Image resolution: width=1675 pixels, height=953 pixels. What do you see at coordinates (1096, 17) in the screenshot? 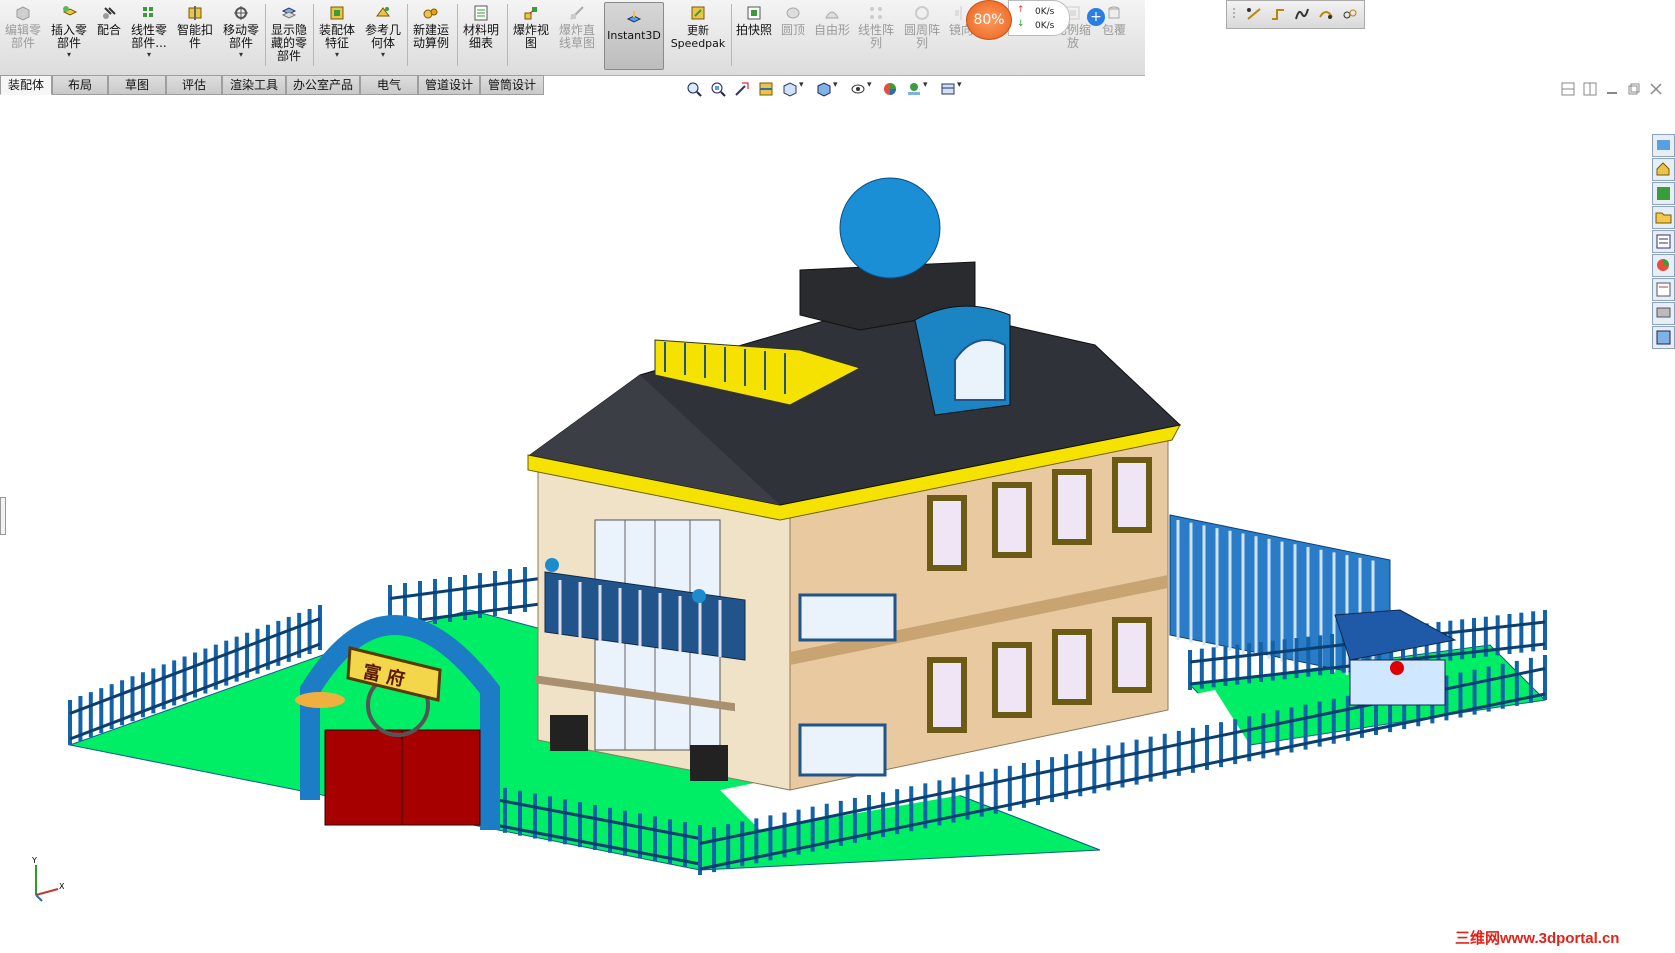
I see `plus-icon: +` at bounding box center [1096, 17].